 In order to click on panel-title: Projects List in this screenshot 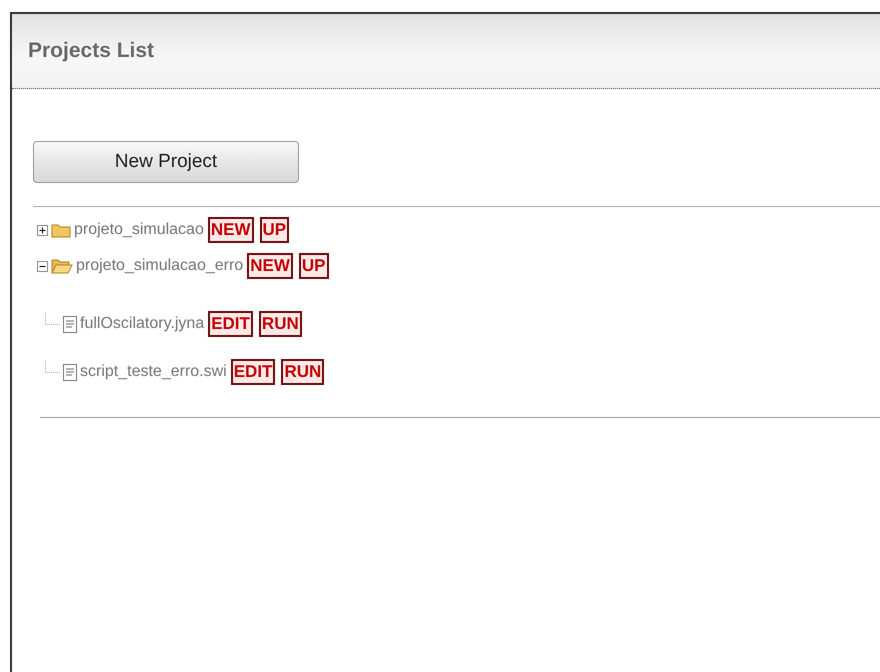, I will do `click(91, 51)`.